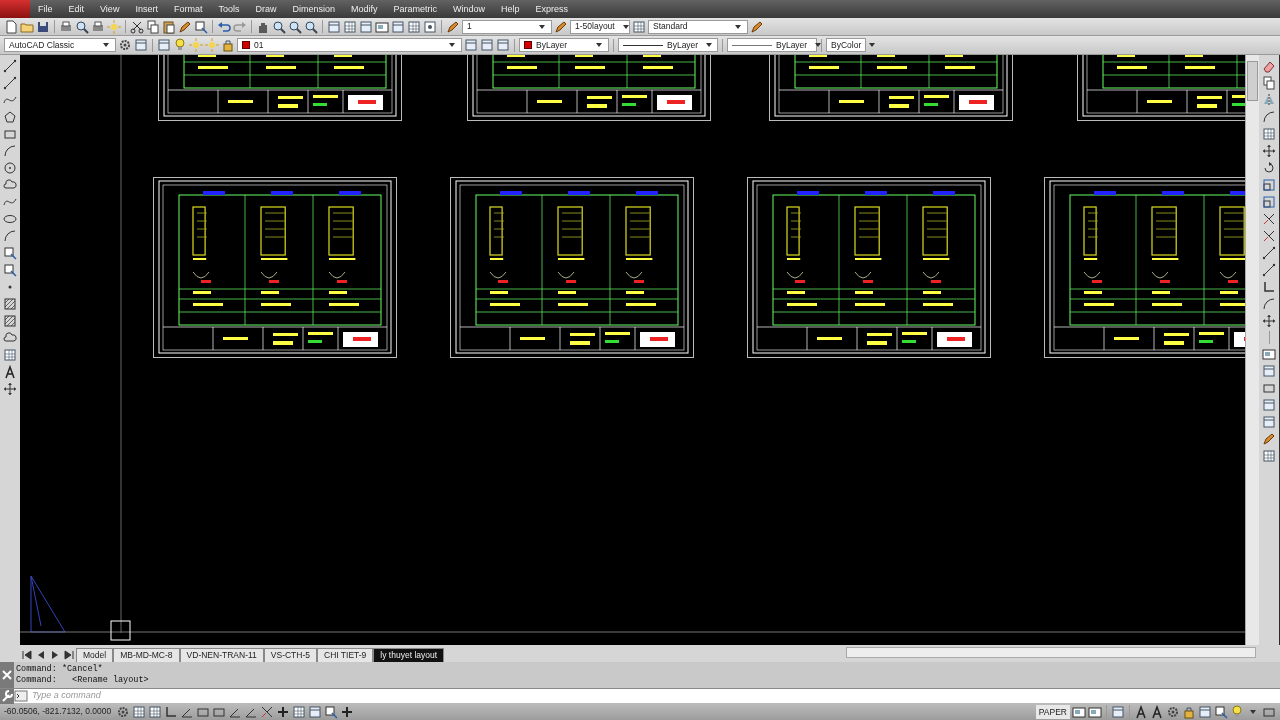 This screenshot has width=1280, height=720. Describe the element at coordinates (45, 9) in the screenshot. I see `menu-item: File` at that location.